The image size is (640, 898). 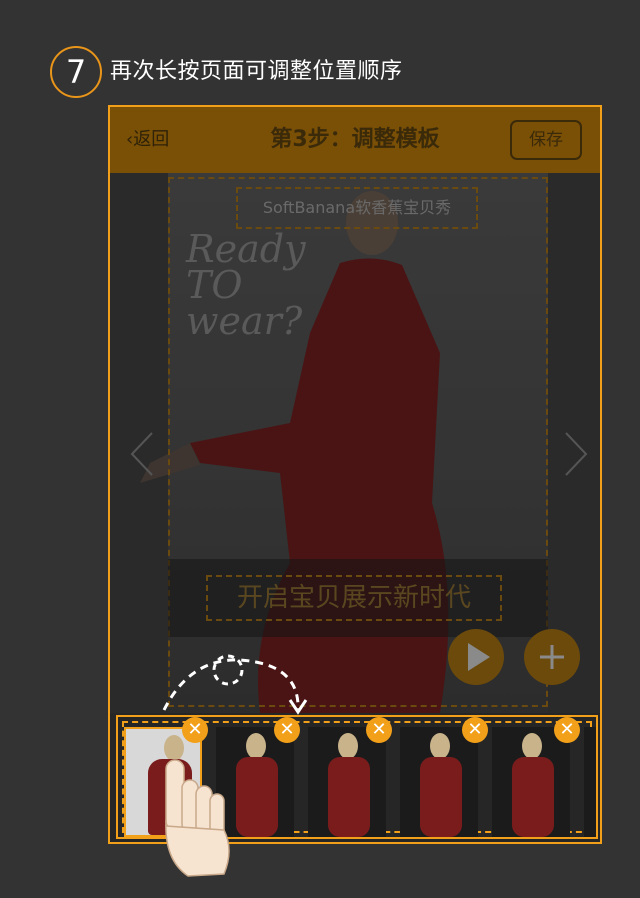 I want to click on drag-arrow-icon, so click(x=235, y=684).